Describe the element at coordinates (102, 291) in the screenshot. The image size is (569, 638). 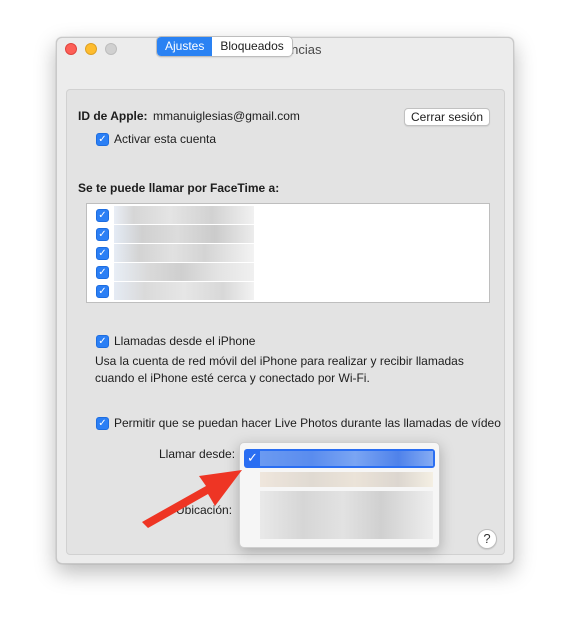
I see `address-5-checkbox: ✓` at that location.